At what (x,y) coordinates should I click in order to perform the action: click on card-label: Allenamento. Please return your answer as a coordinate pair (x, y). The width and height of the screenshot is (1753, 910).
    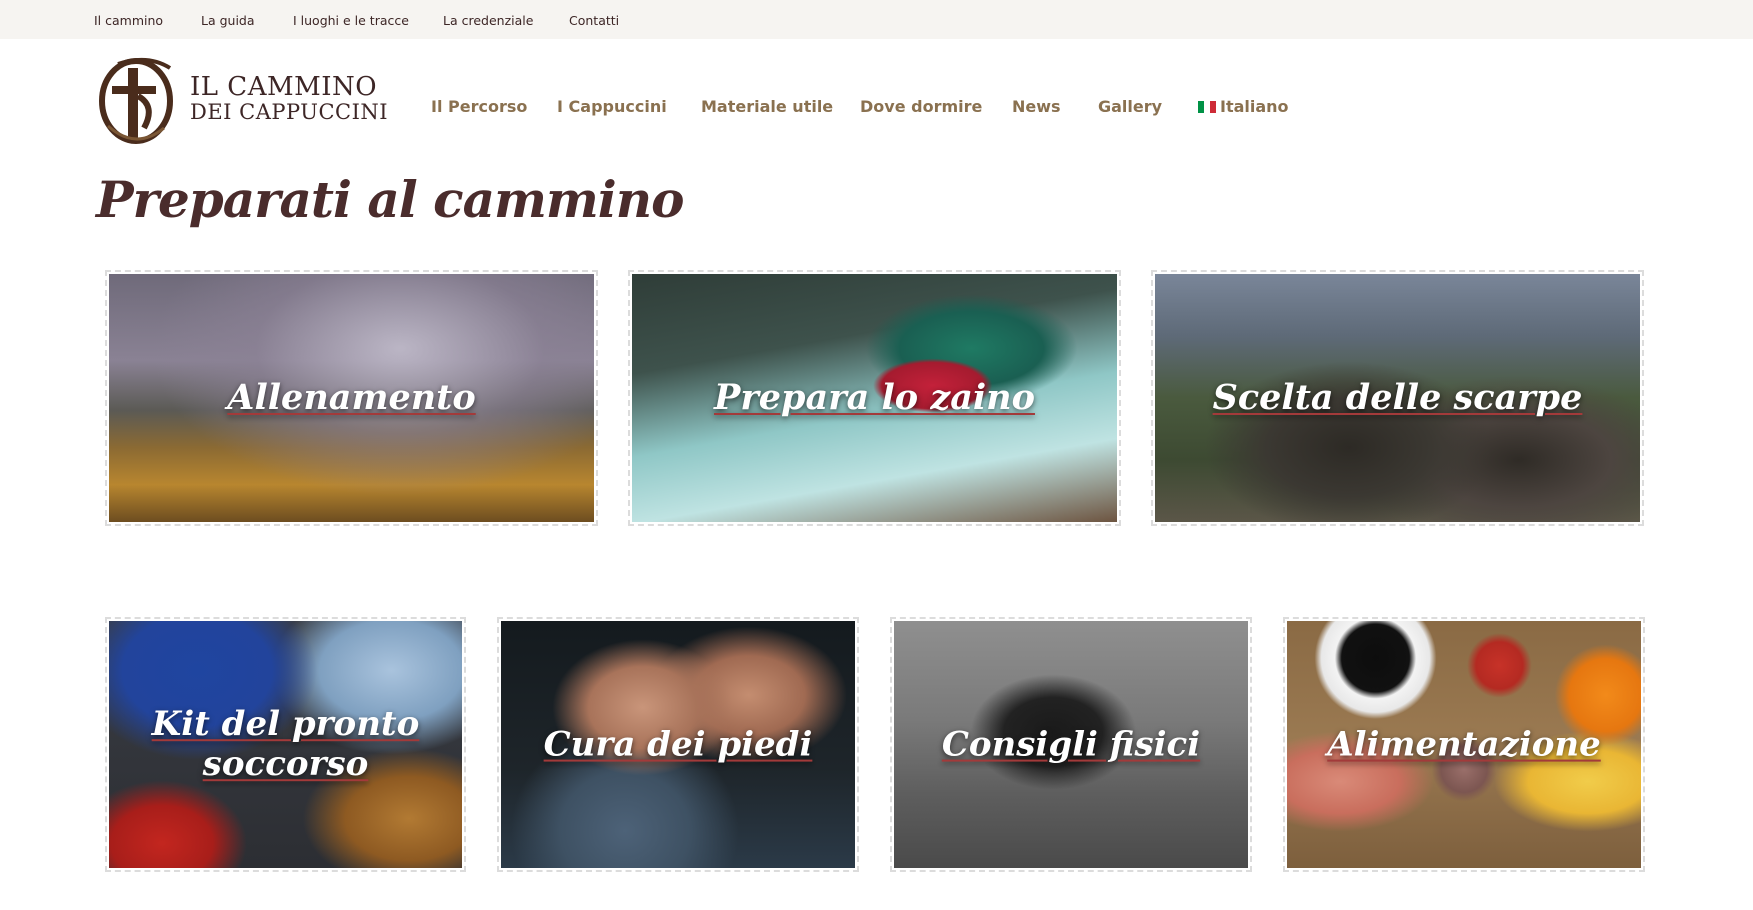
    Looking at the image, I should click on (351, 397).